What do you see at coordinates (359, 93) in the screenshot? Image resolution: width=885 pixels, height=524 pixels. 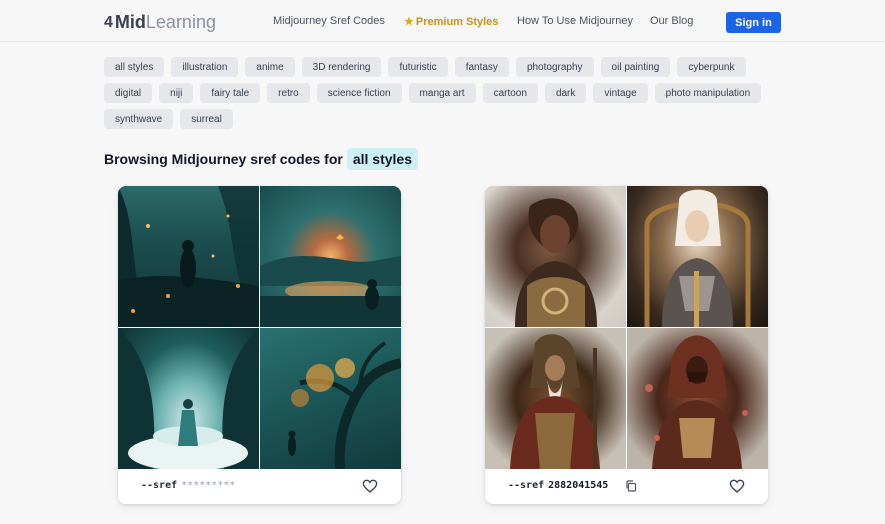 I see `tag-science-fiction: science fiction` at bounding box center [359, 93].